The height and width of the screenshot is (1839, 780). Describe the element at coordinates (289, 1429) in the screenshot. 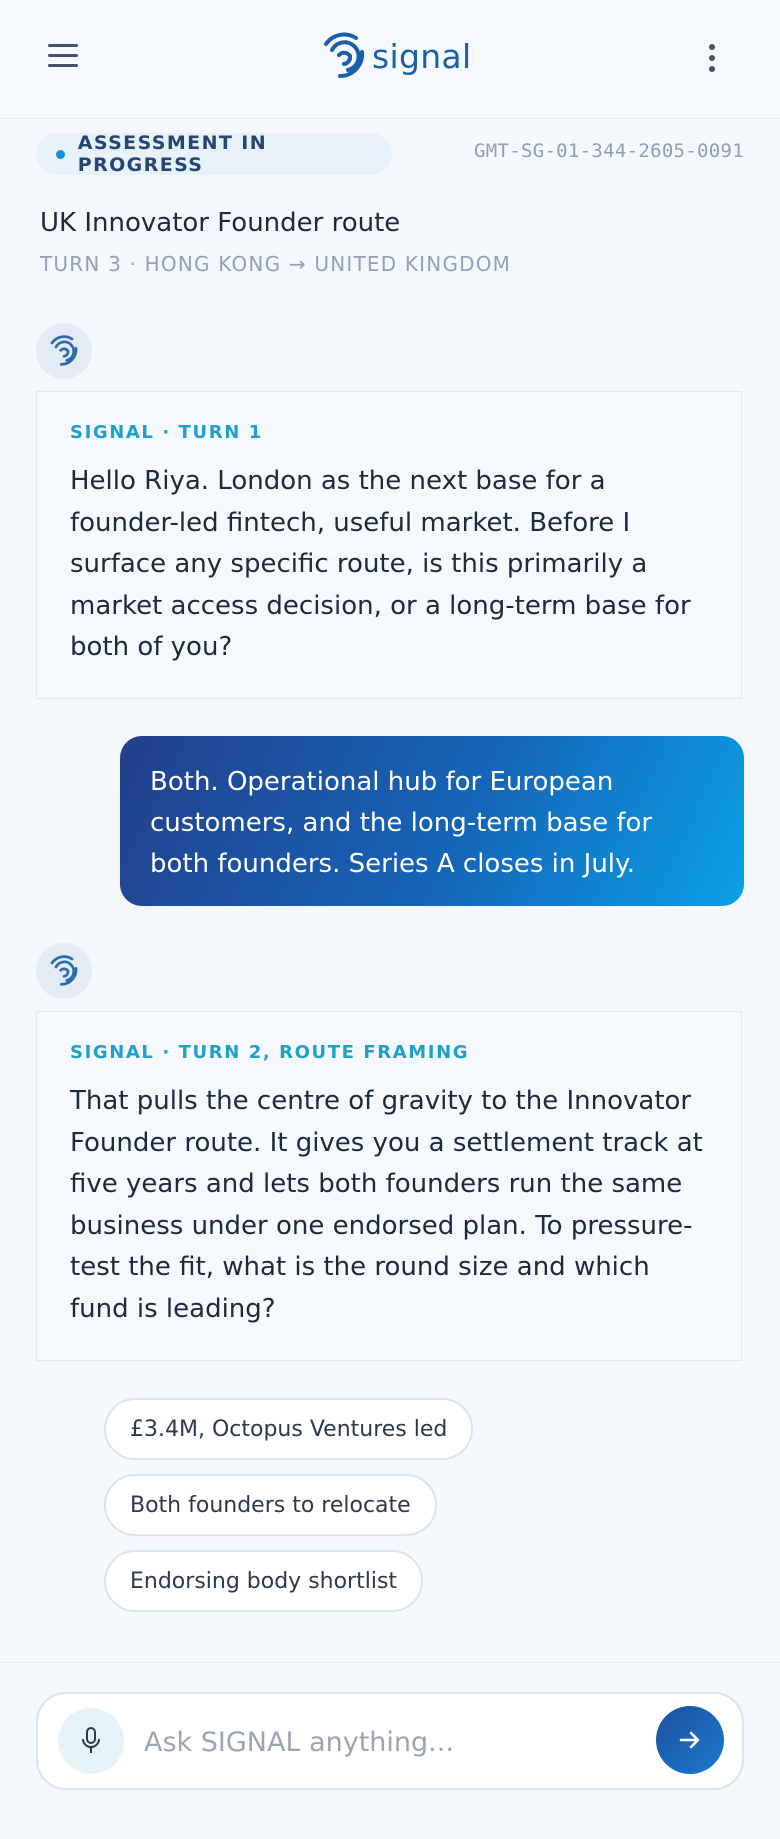

I see `suggestion-chip: £3.4M, Octopus Ventures led` at that location.